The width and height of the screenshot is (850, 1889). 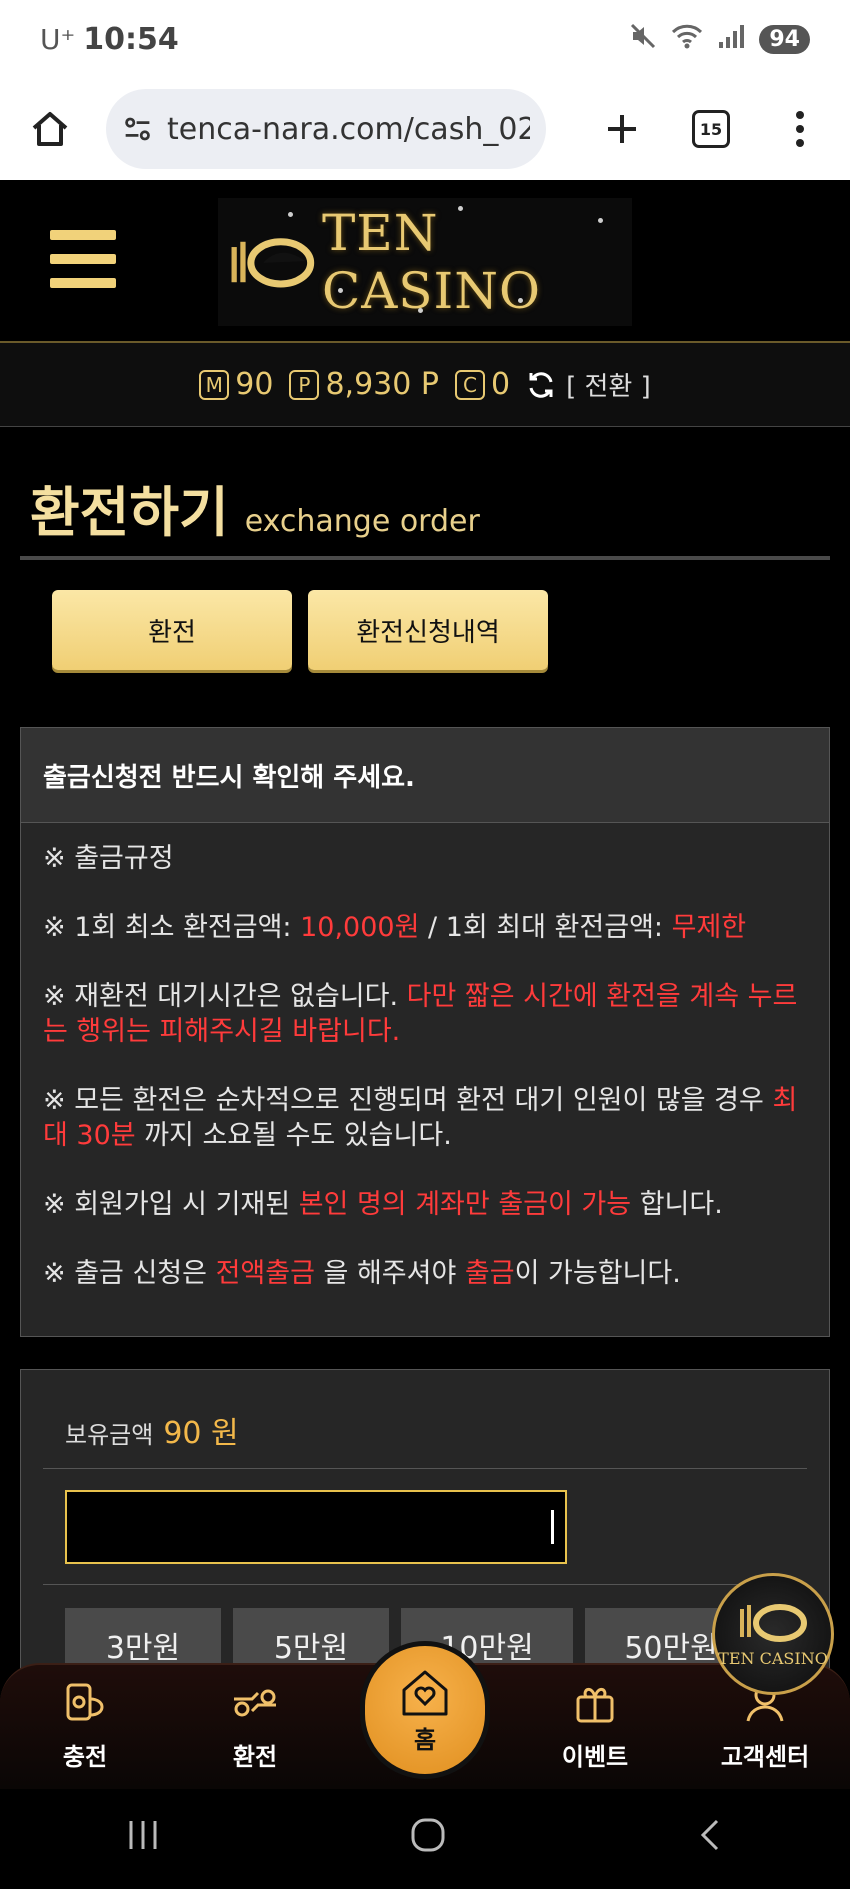 I want to click on circle-home-icon, so click(x=428, y=1834).